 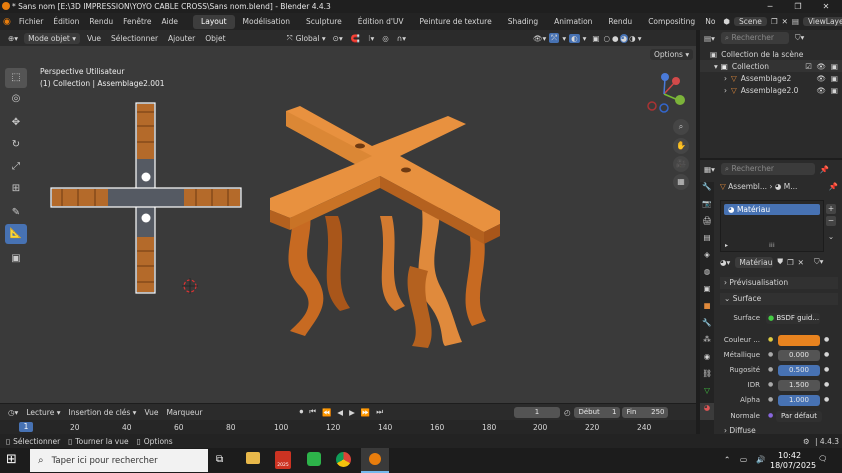 What do you see at coordinates (707, 241) in the screenshot?
I see `view-layer-tab-icon: ▤` at bounding box center [707, 241].